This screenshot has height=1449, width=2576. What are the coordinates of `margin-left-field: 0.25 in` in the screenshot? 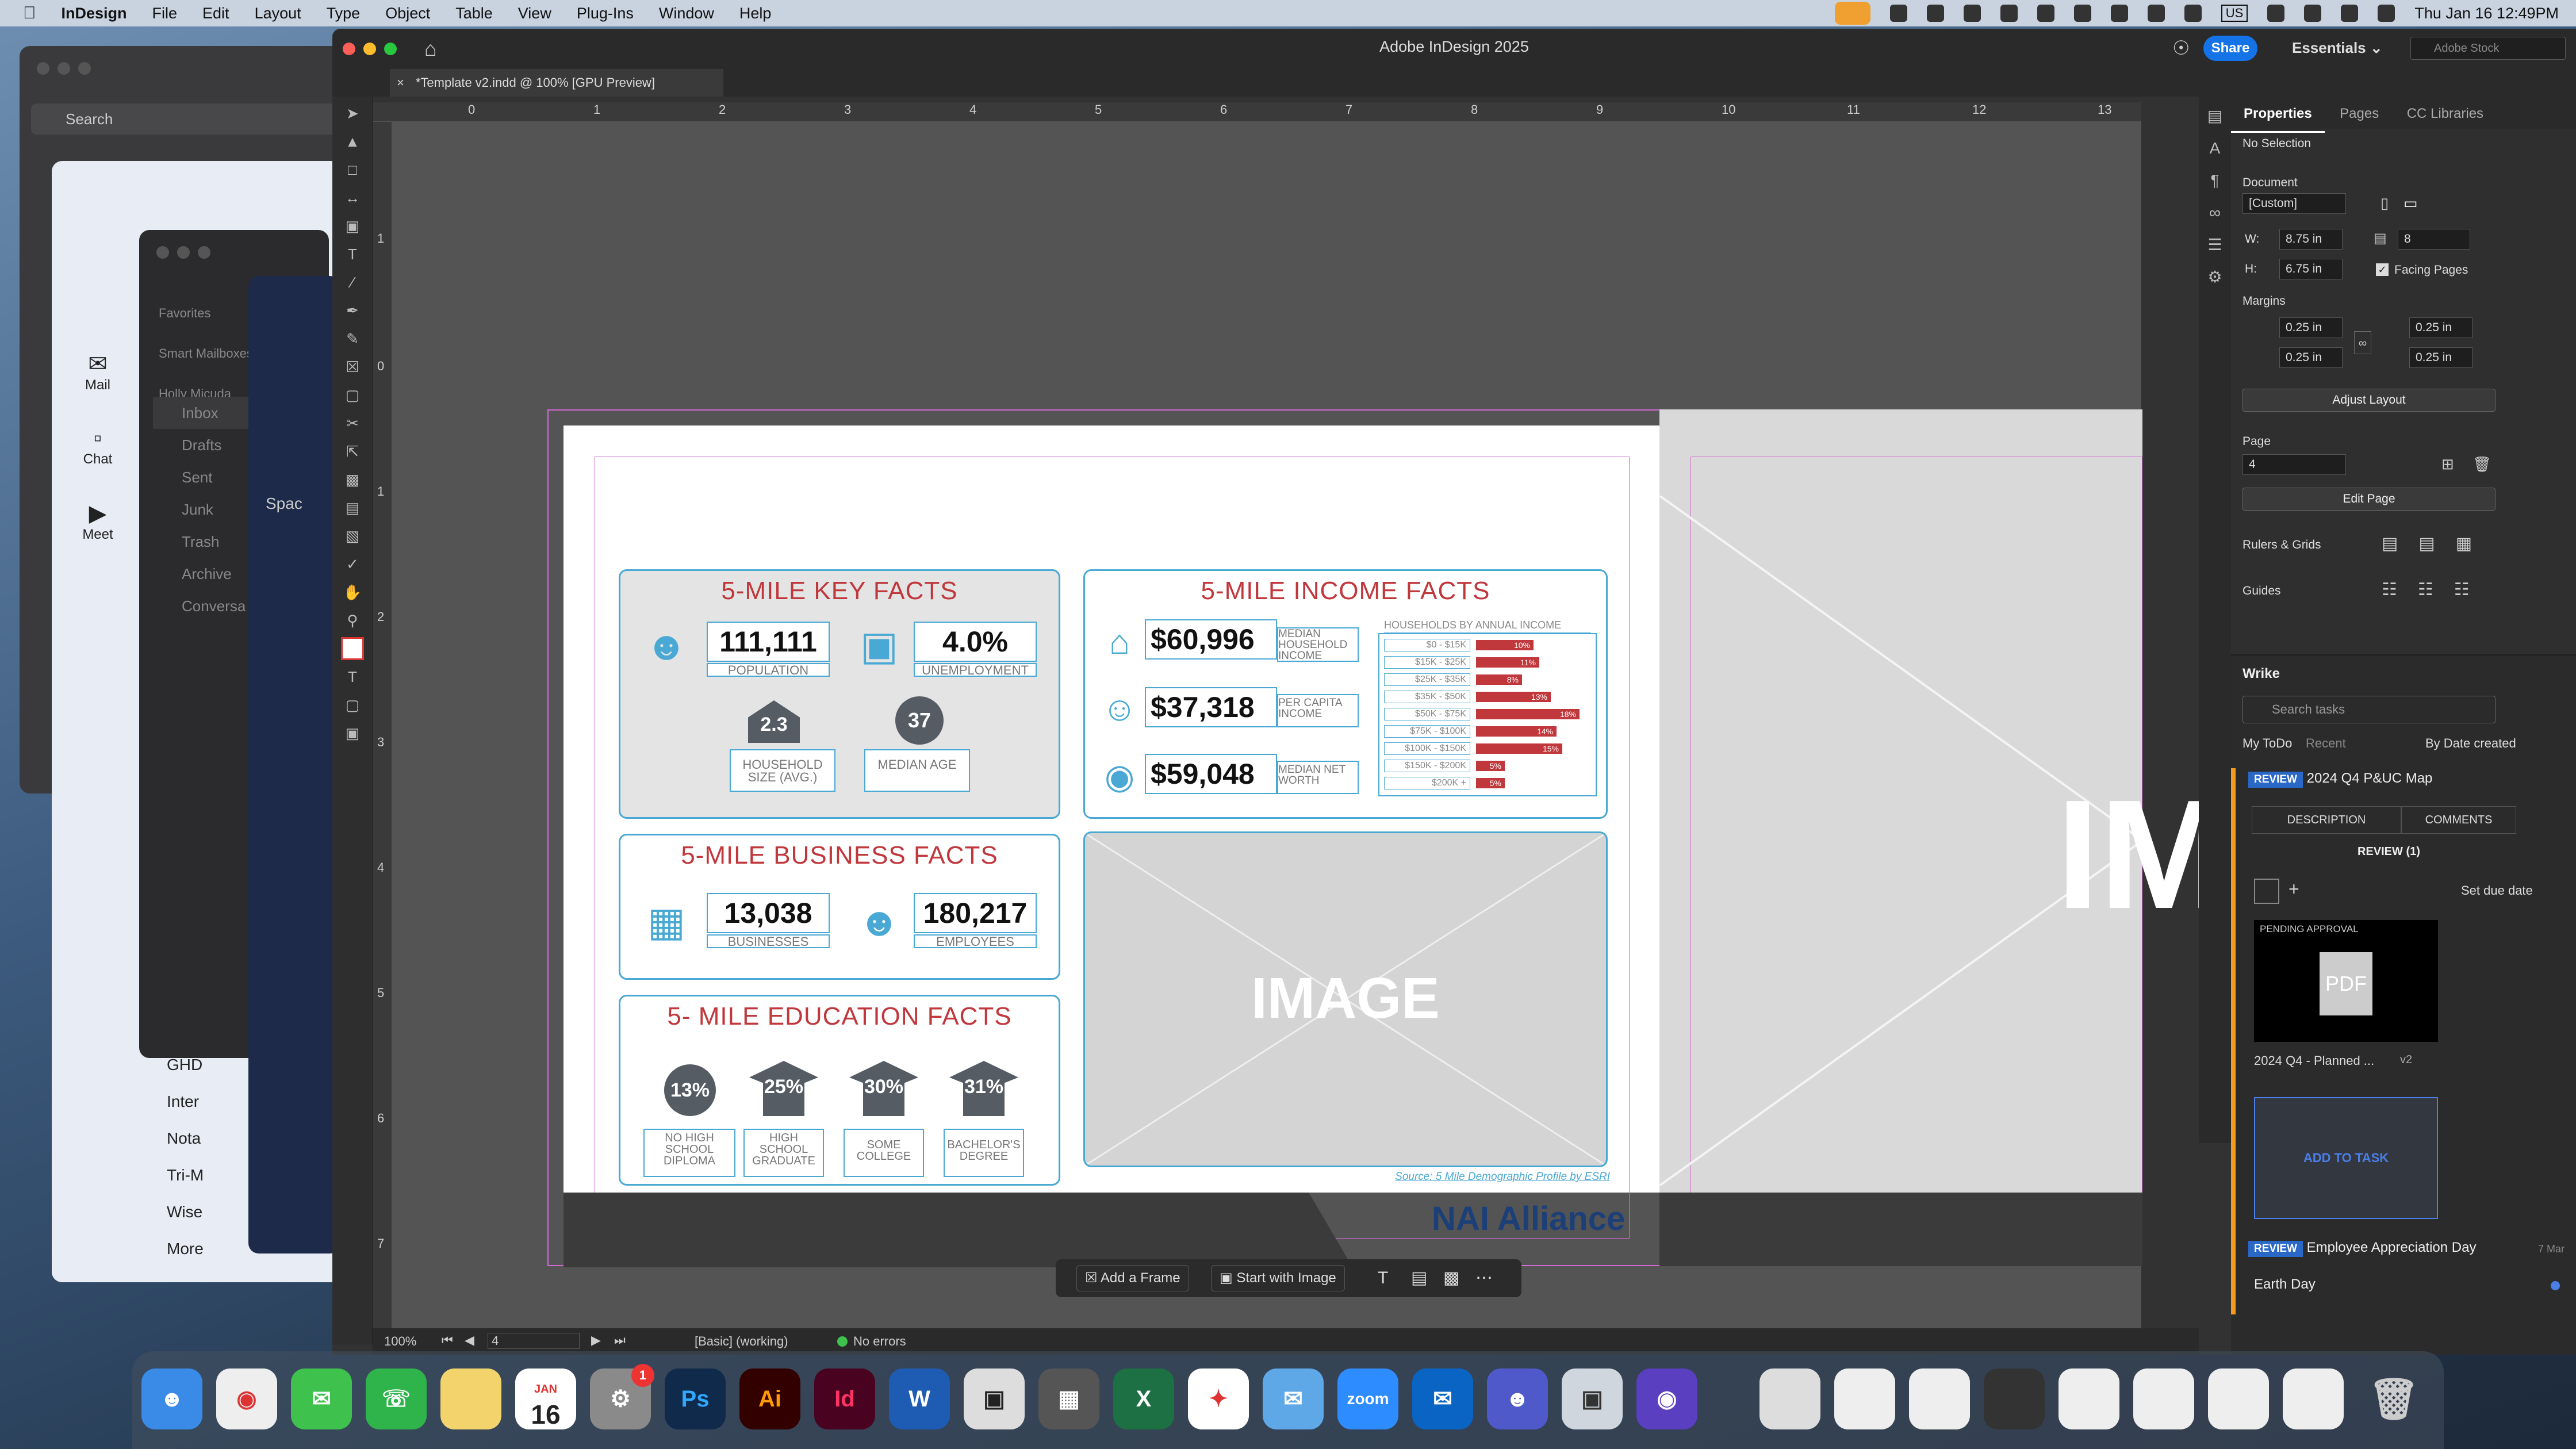 It's located at (2440, 327).